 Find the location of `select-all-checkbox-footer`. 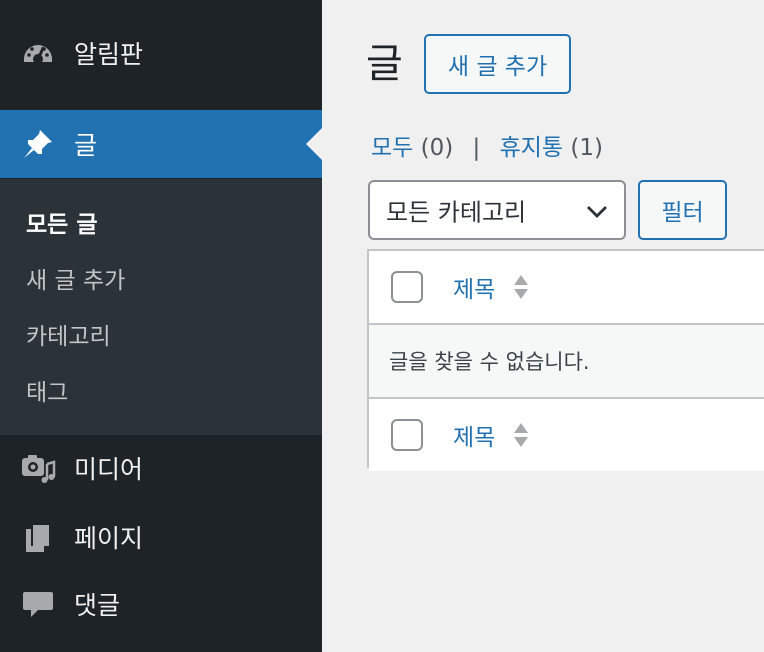

select-all-checkbox-footer is located at coordinates (407, 435).